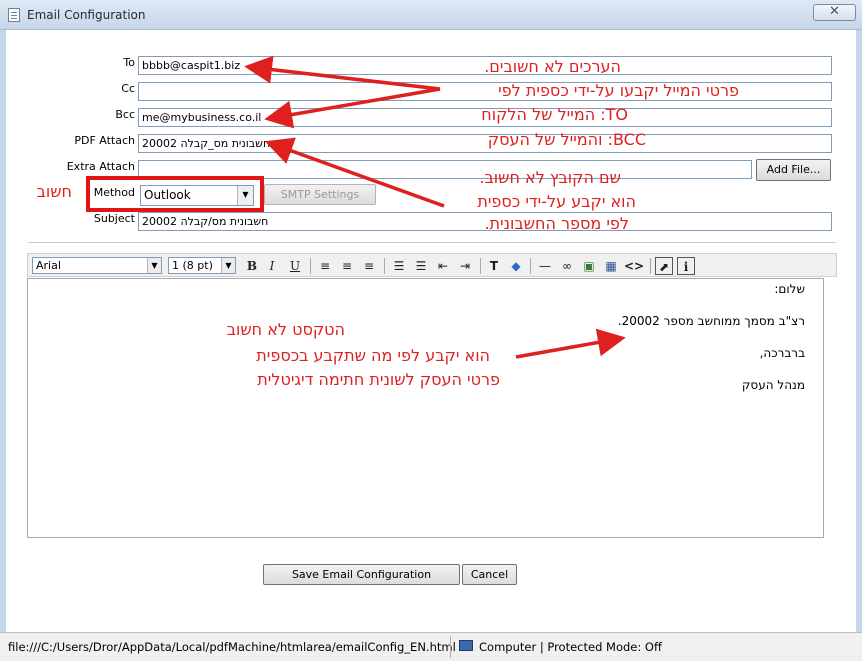 The height and width of the screenshot is (661, 862). What do you see at coordinates (570, 343) in the screenshot?
I see `arrow-to-body` at bounding box center [570, 343].